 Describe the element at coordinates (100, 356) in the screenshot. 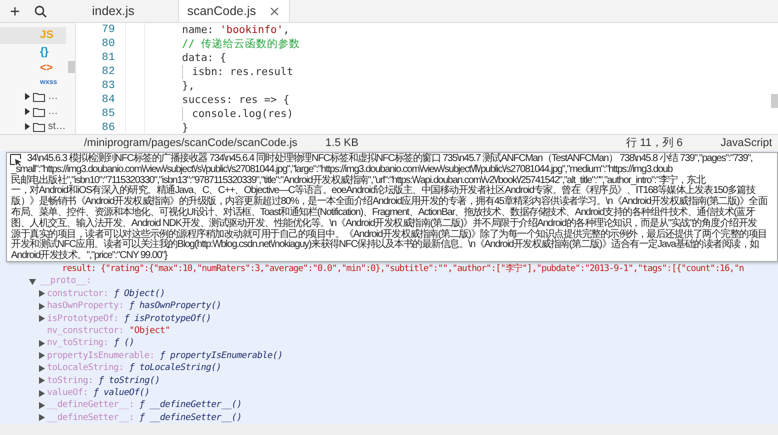

I see `property-name: propertyIsEnumerable:` at that location.